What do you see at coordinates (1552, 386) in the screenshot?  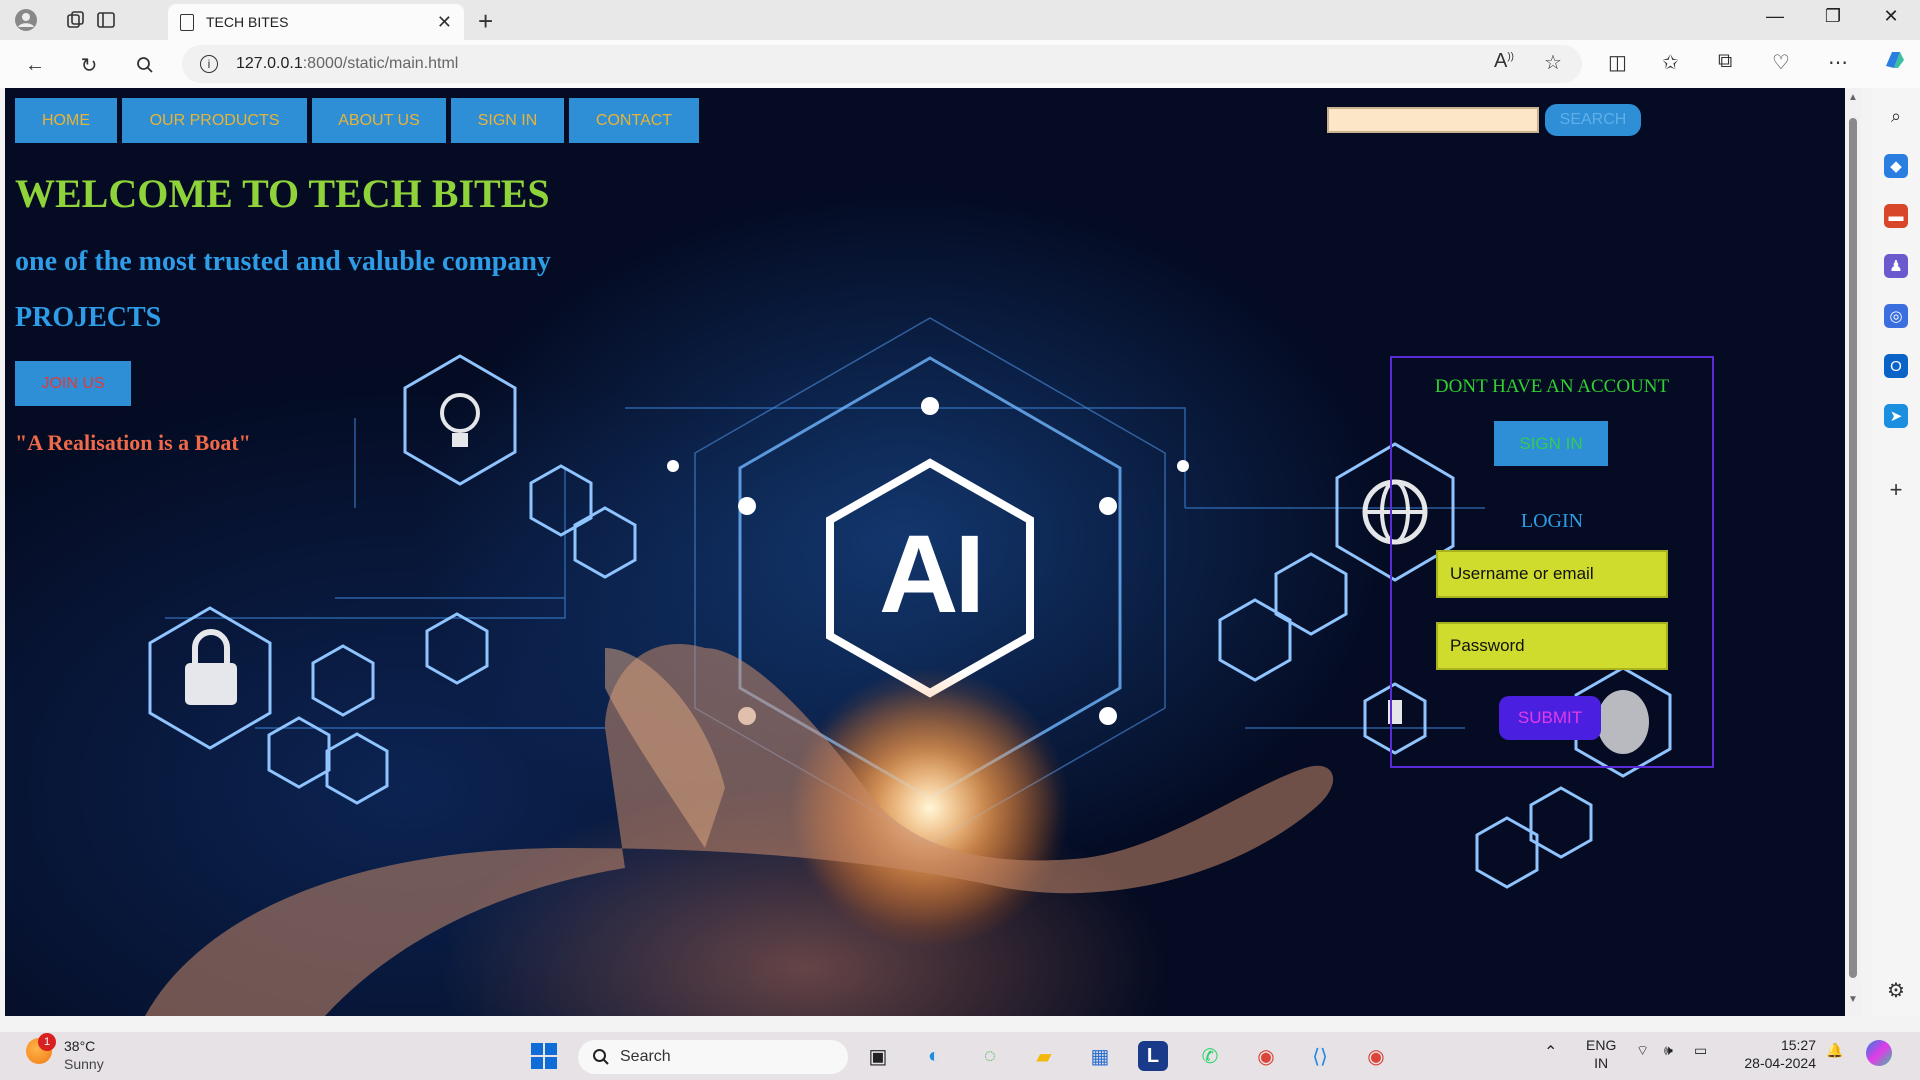 I see `no-account-heading: DONT HAVE AN ACCOUNT` at bounding box center [1552, 386].